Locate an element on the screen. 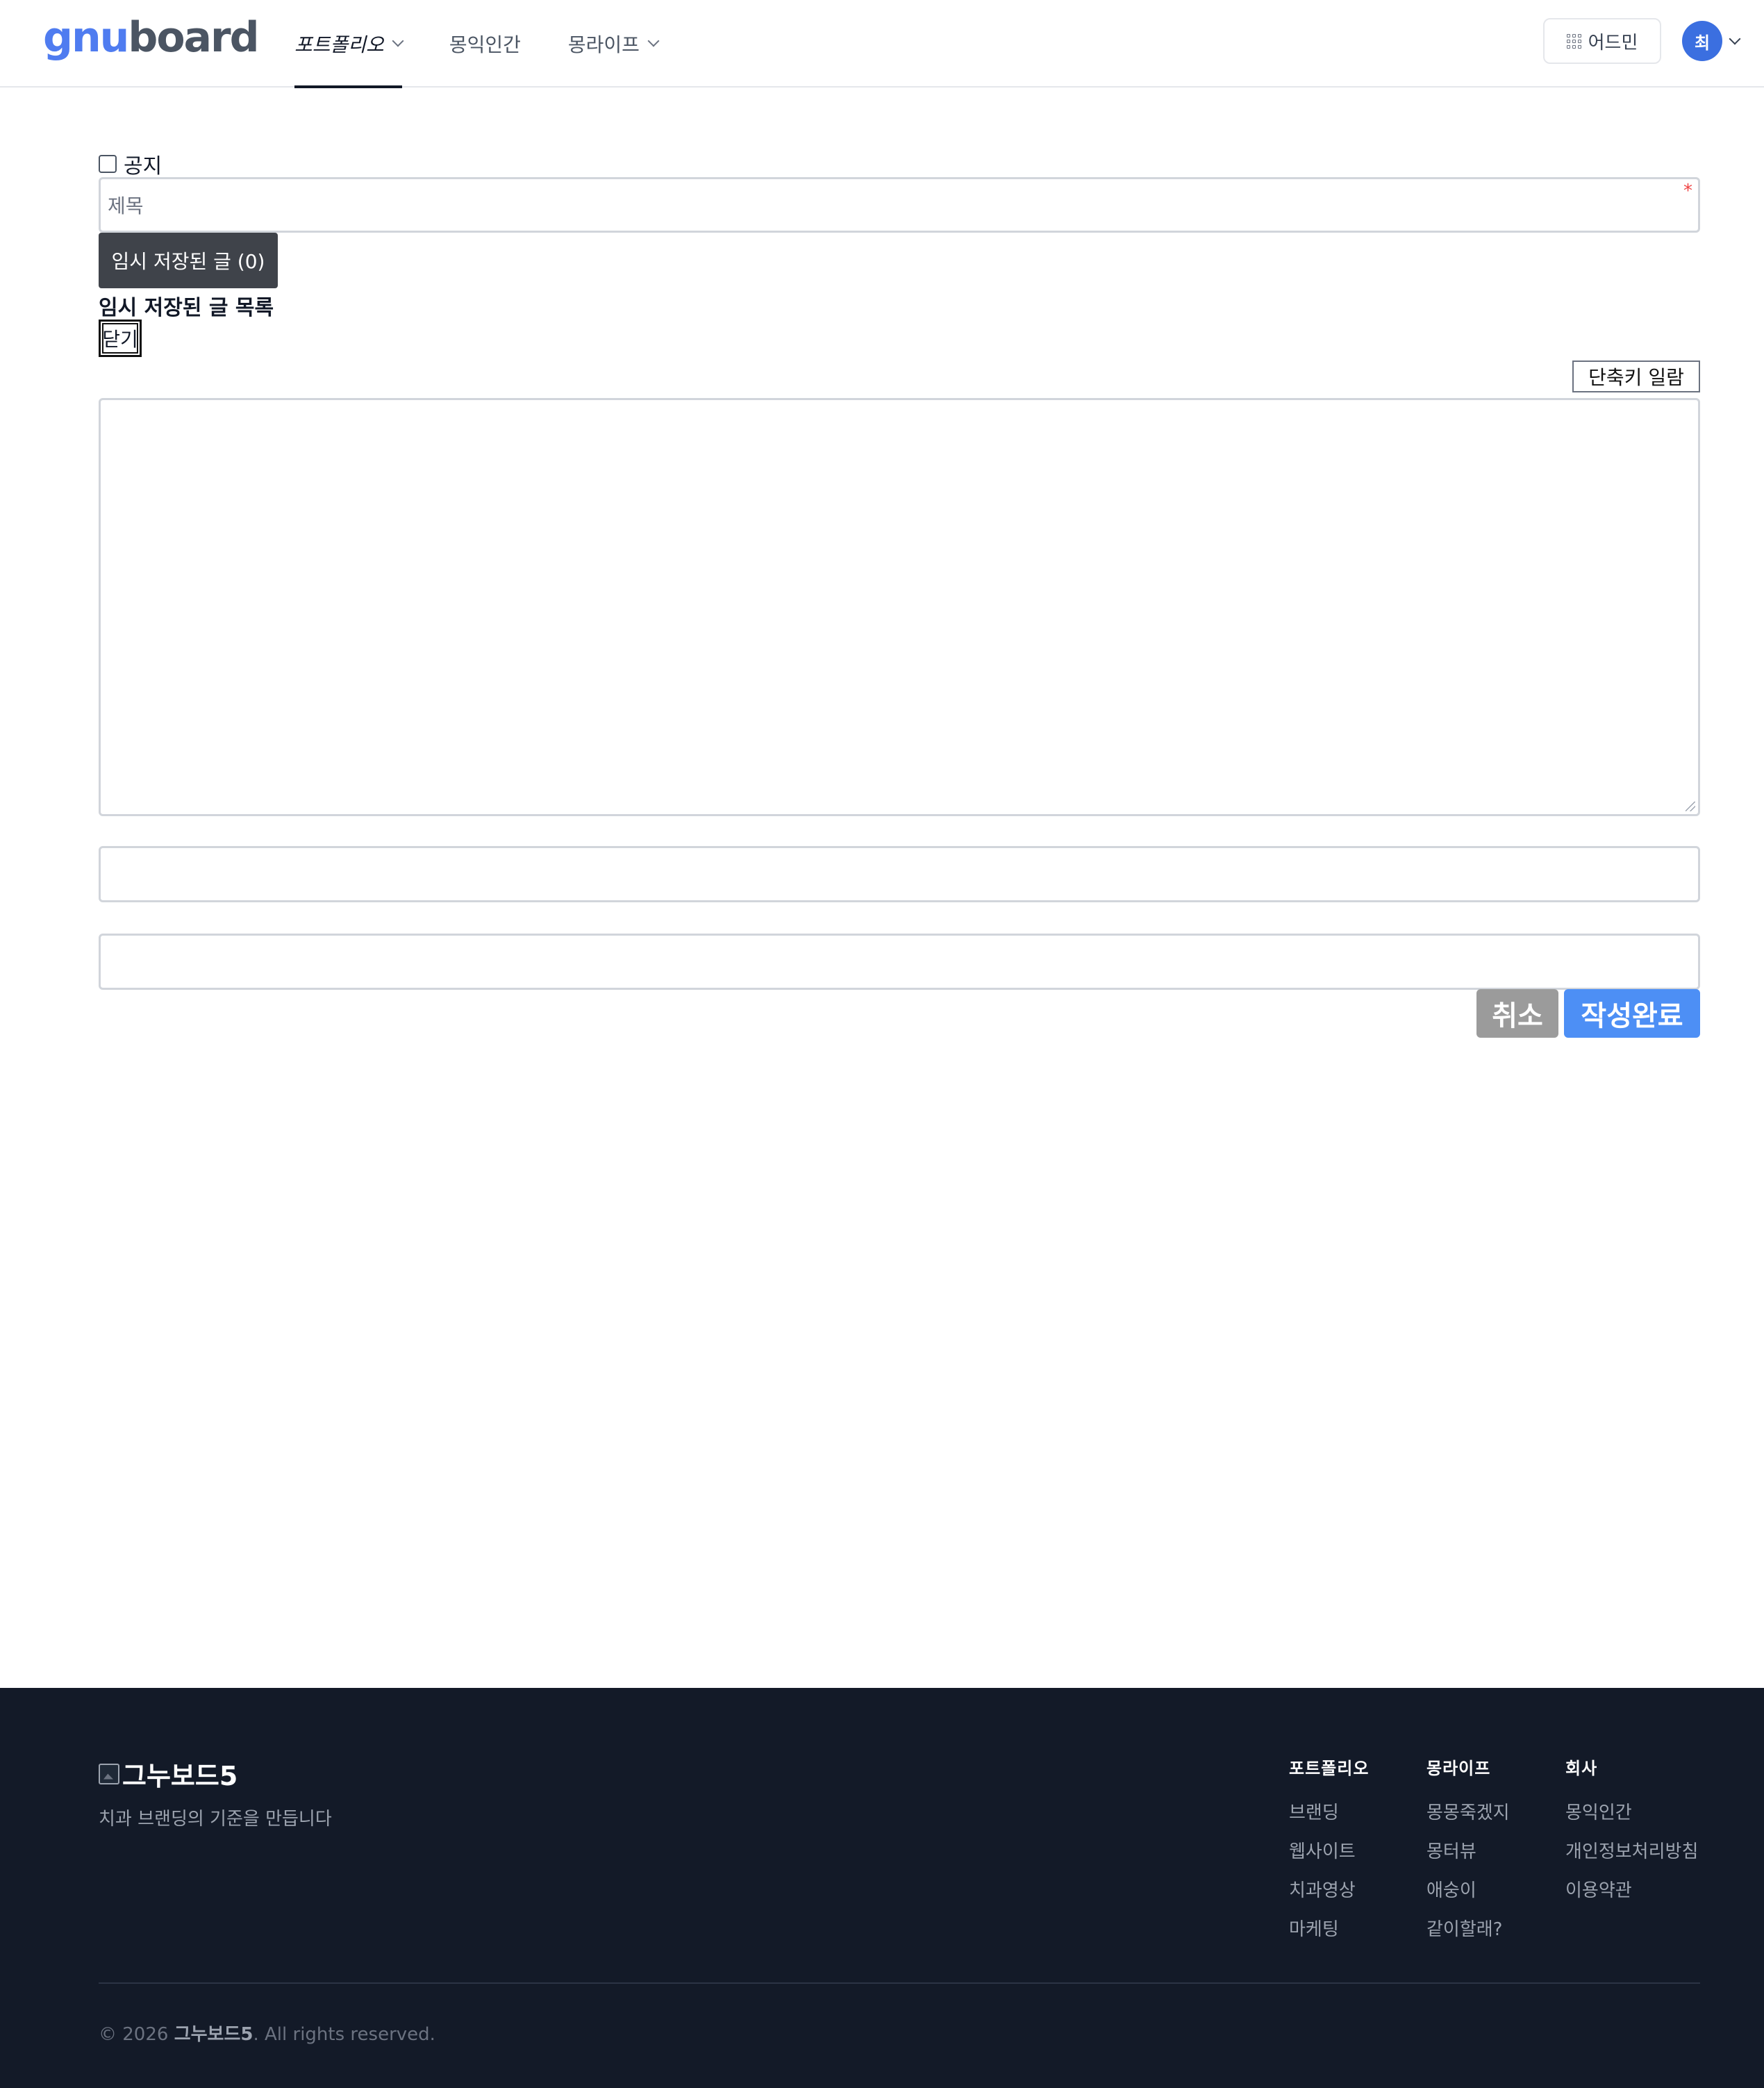 This screenshot has height=2088, width=1764. notice-checkbox is located at coordinates (108, 164).